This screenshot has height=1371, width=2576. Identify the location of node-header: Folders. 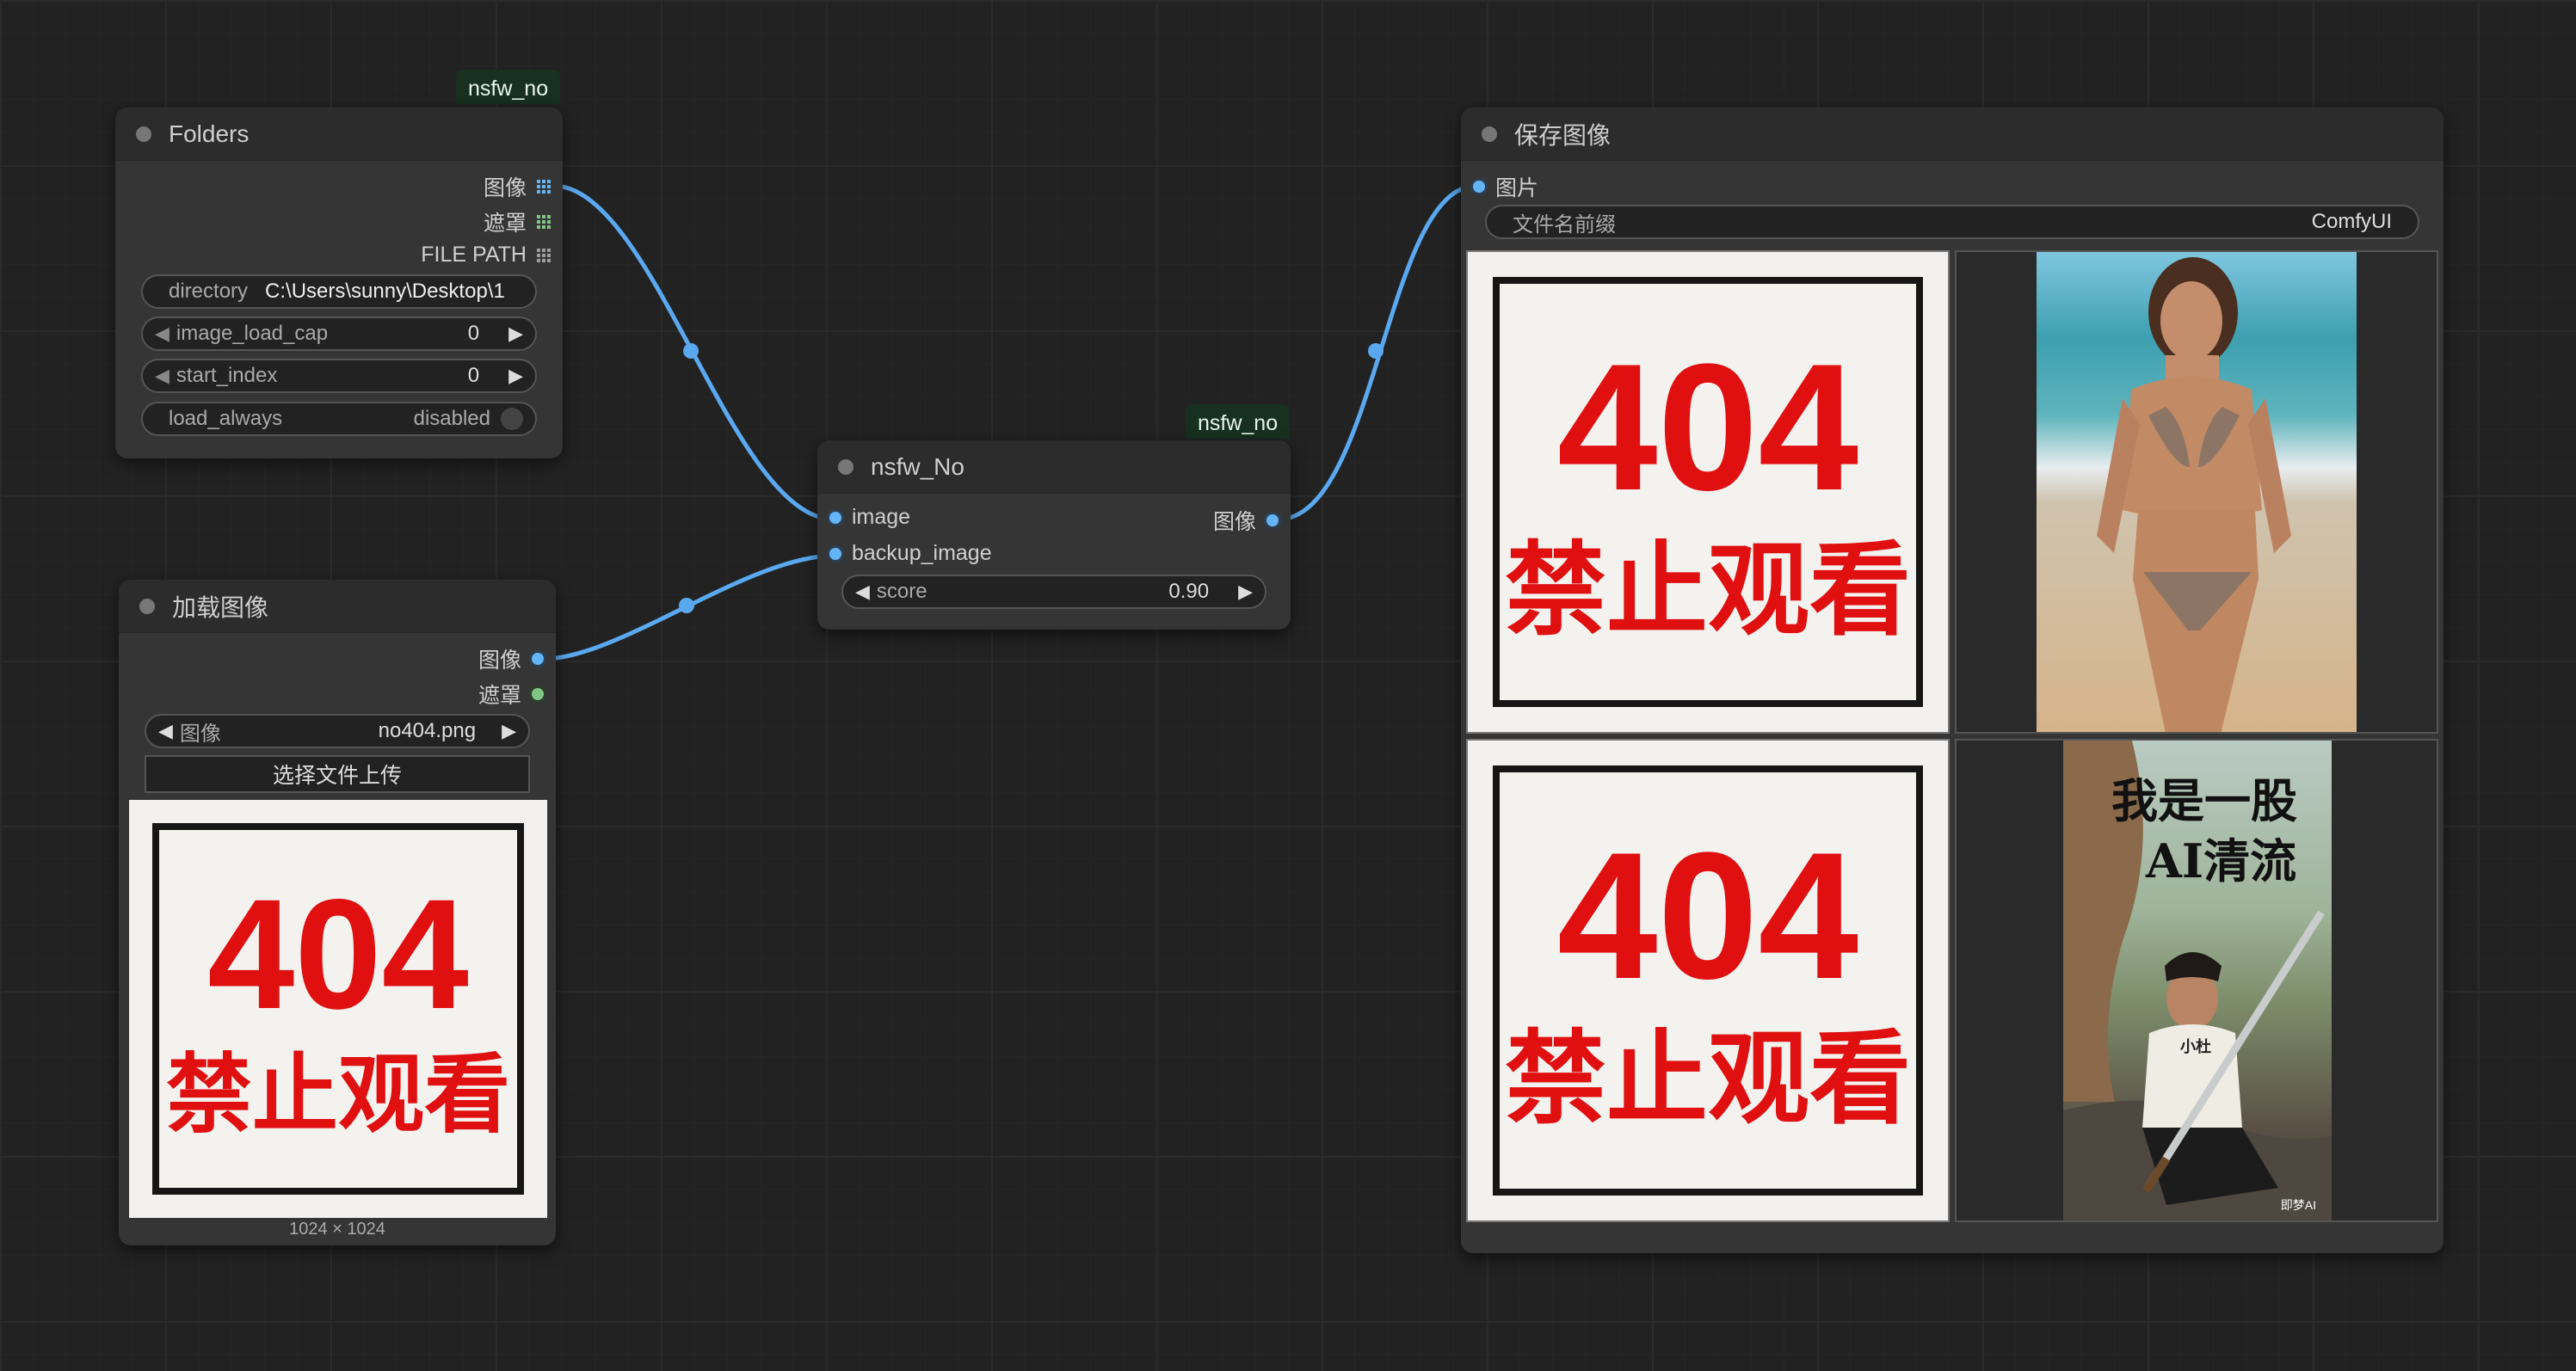
(339, 134).